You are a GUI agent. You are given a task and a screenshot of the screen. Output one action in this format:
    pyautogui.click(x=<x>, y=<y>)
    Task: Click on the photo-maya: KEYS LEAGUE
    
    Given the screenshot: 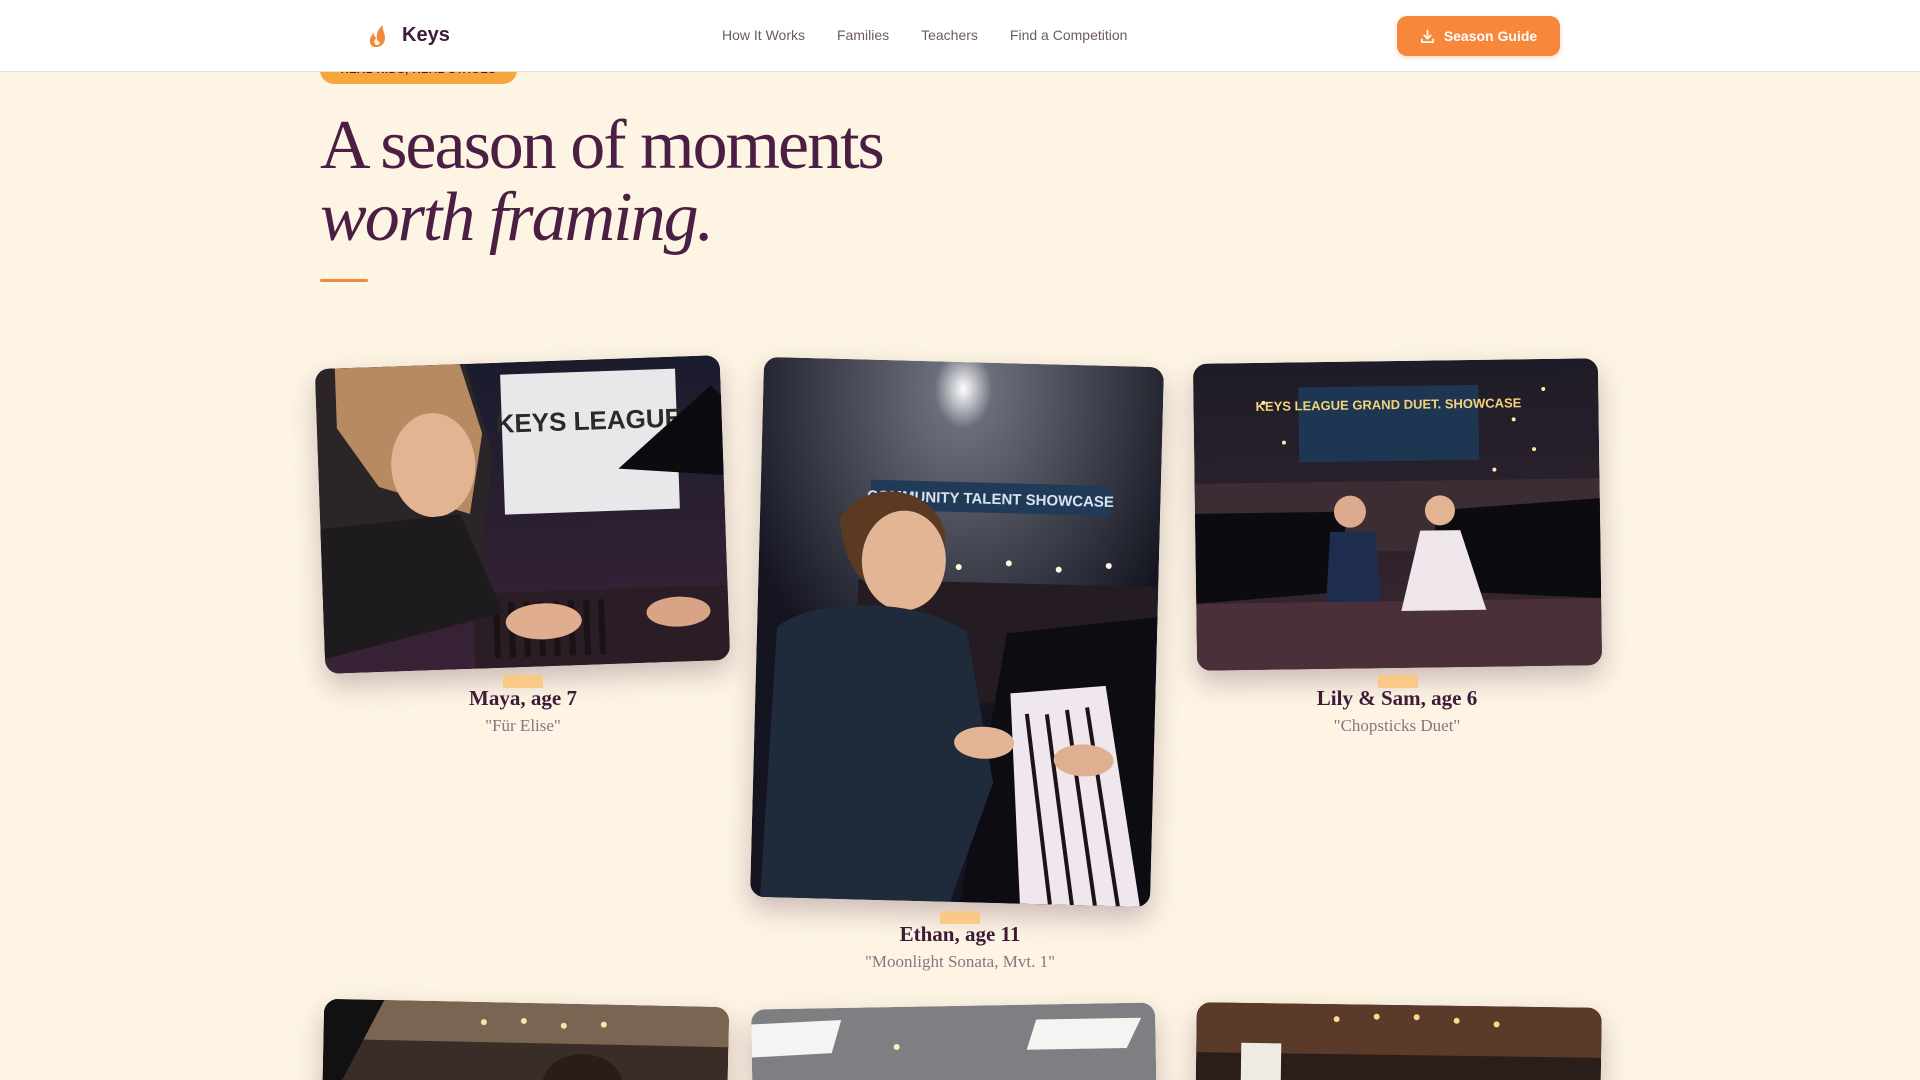 What is the action you would take?
    pyautogui.click(x=522, y=514)
    